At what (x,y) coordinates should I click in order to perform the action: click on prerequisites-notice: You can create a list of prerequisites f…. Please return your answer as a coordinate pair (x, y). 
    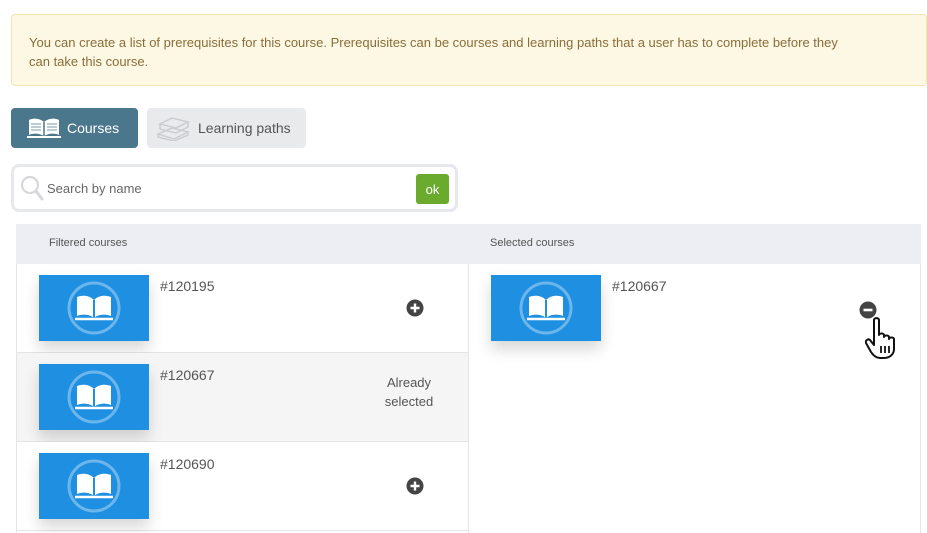
    Looking at the image, I should click on (469, 50).